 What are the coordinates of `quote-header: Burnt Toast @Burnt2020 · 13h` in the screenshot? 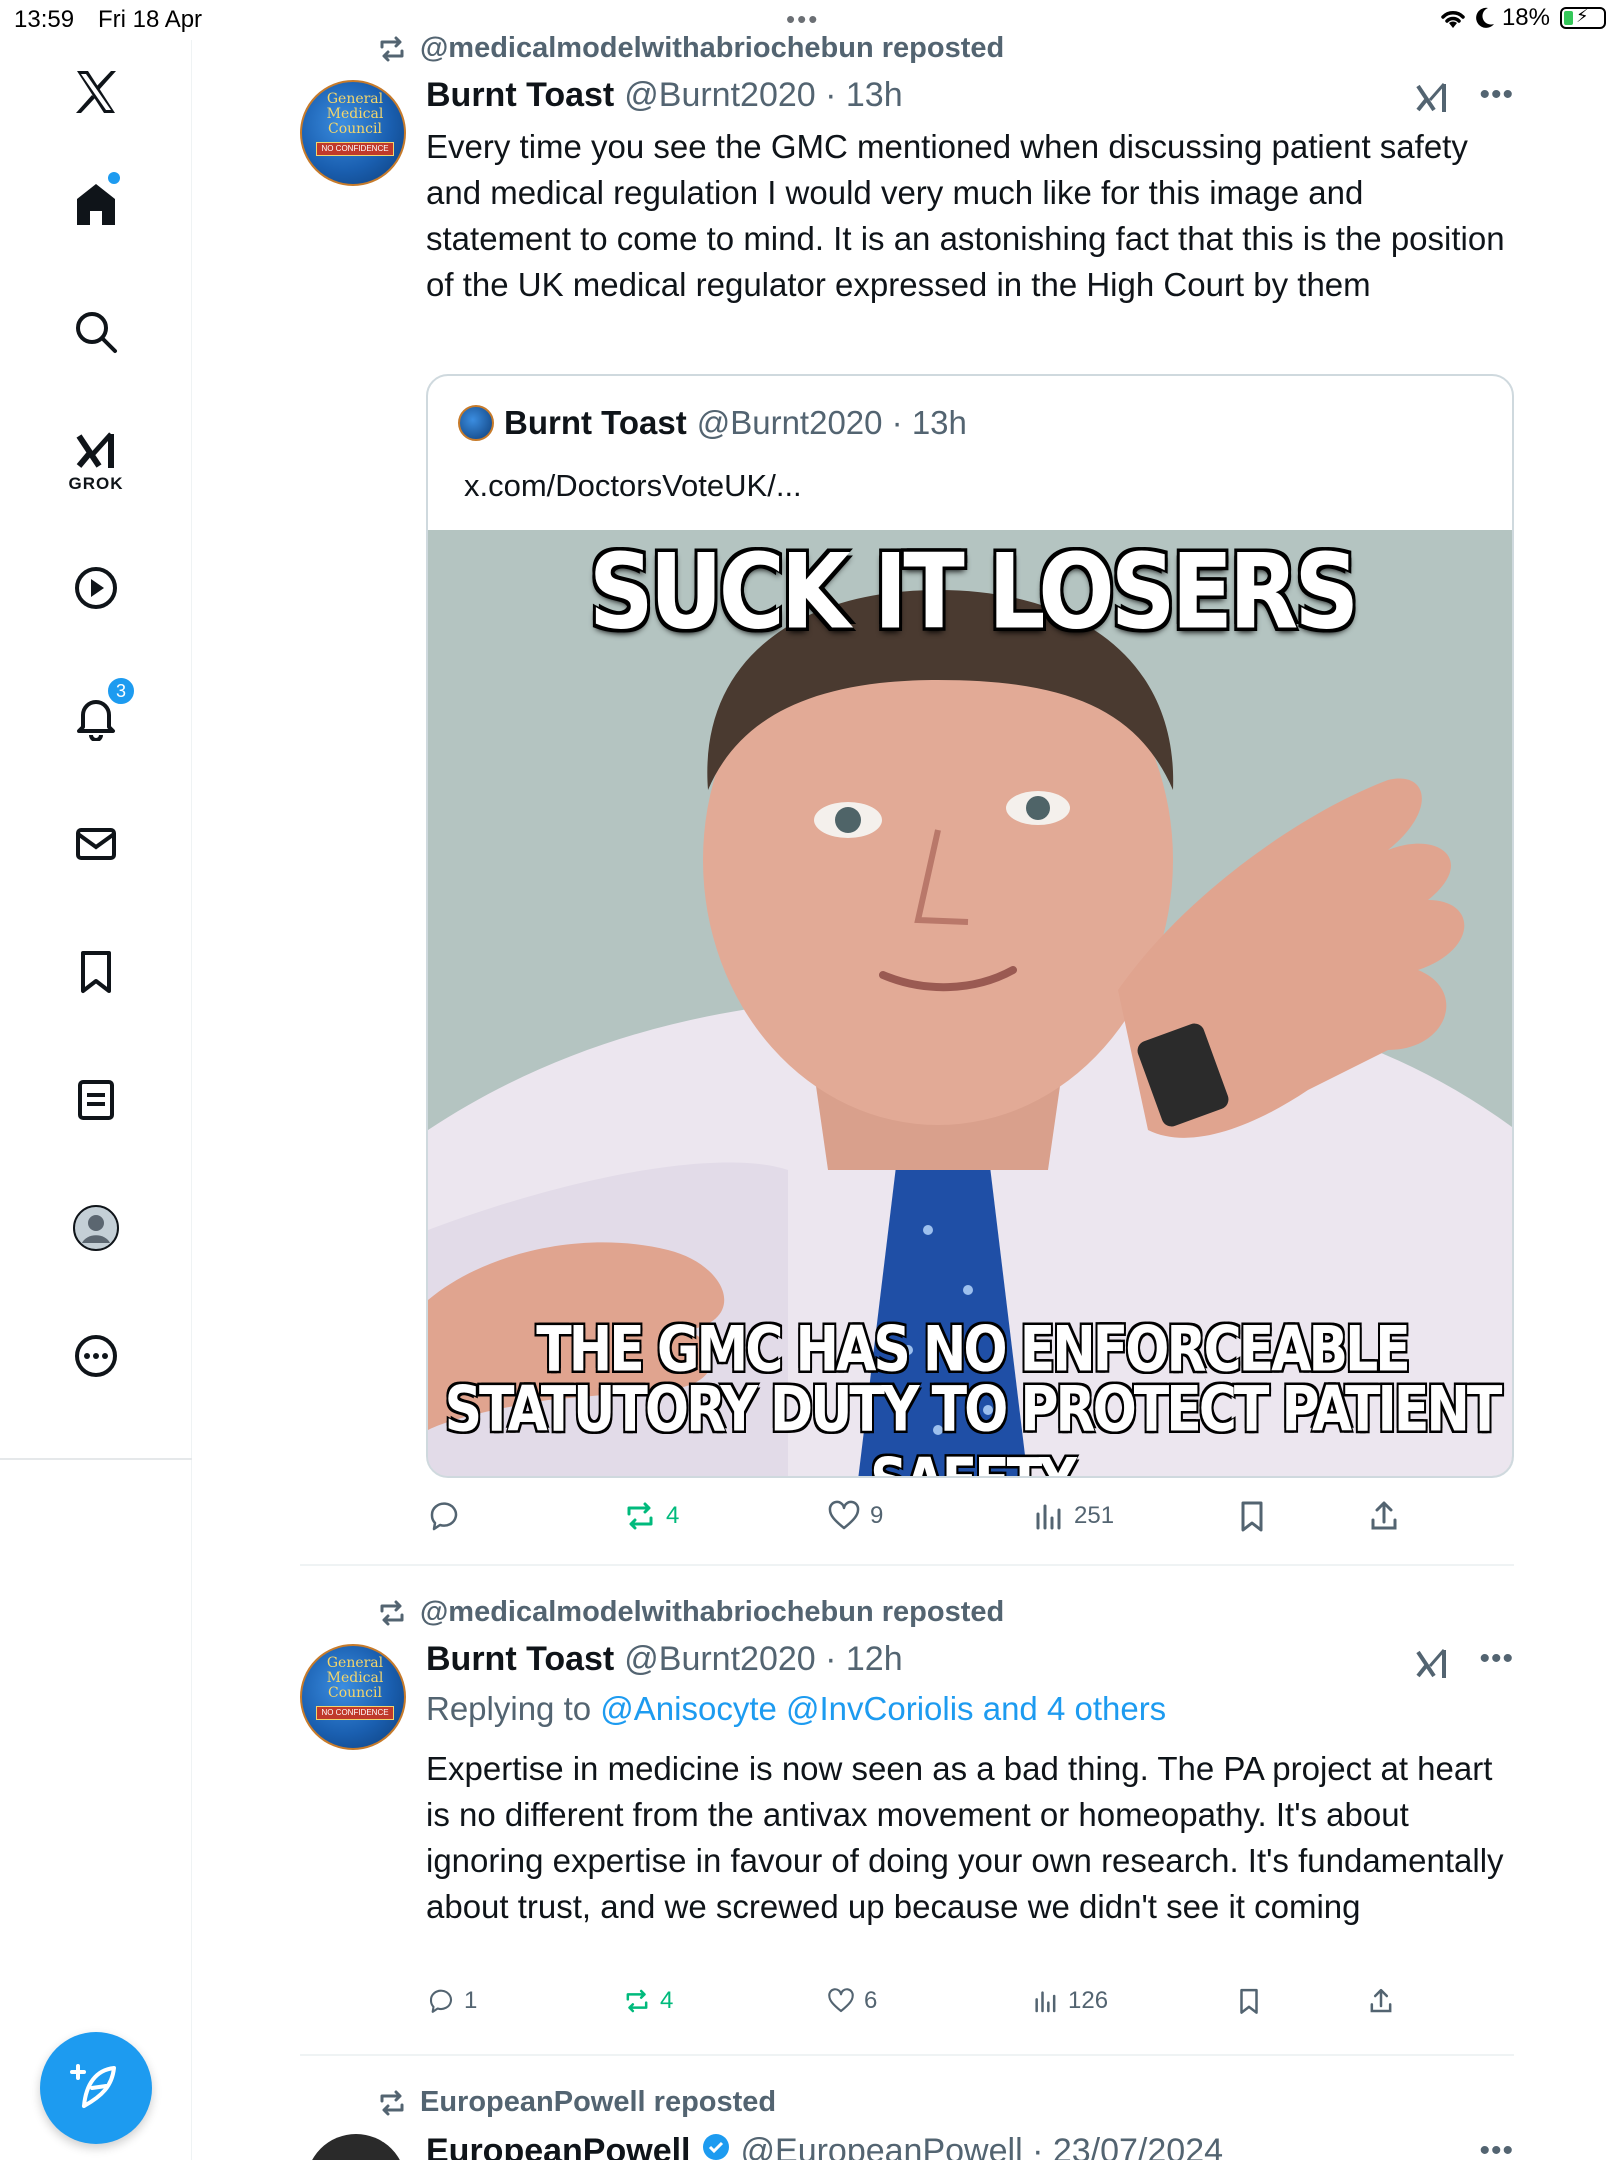 It's located at (712, 423).